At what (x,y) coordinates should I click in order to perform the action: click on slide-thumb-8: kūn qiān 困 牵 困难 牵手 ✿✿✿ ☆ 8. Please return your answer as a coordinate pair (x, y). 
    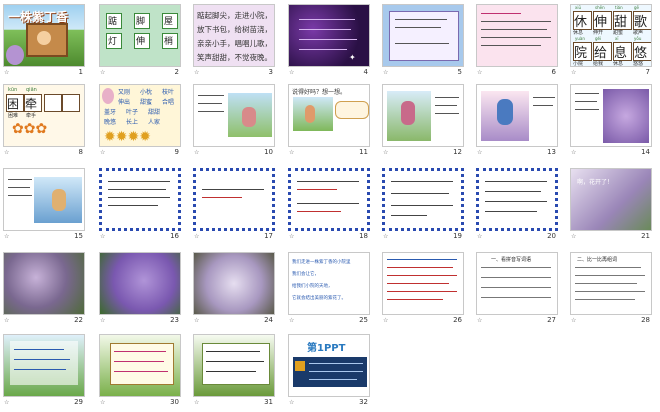
    Looking at the image, I should click on (44, 123).